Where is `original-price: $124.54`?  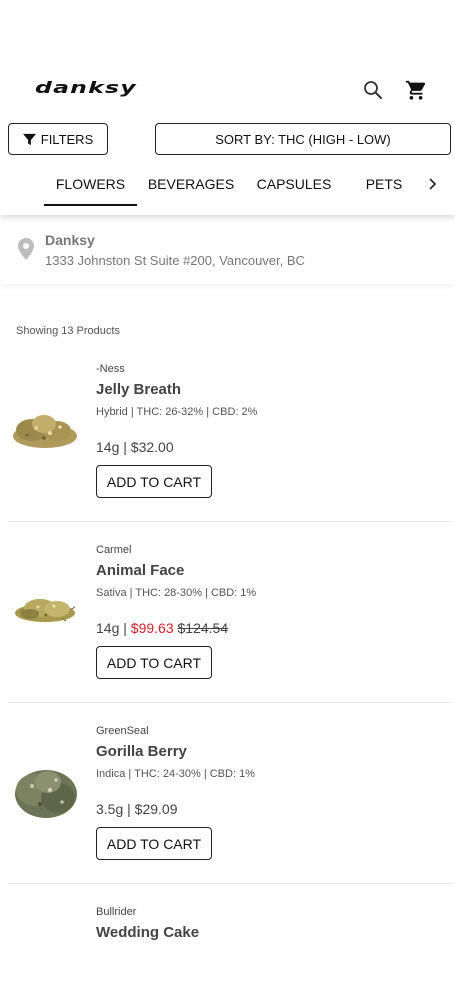 original-price: $124.54 is located at coordinates (203, 628).